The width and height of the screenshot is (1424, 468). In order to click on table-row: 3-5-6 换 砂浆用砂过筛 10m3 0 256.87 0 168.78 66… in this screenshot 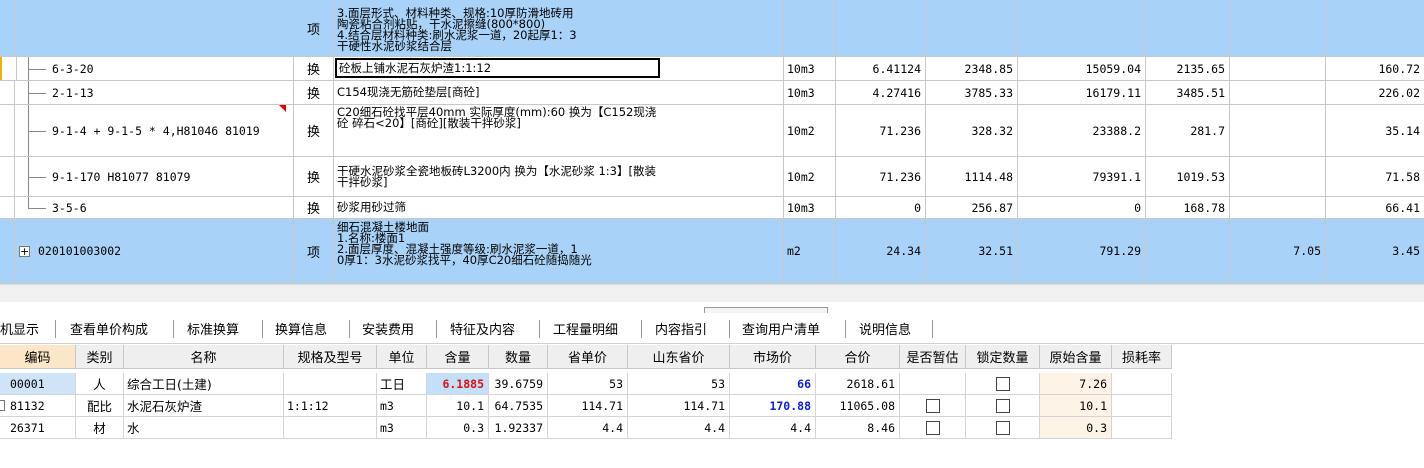, I will do `click(712, 208)`.